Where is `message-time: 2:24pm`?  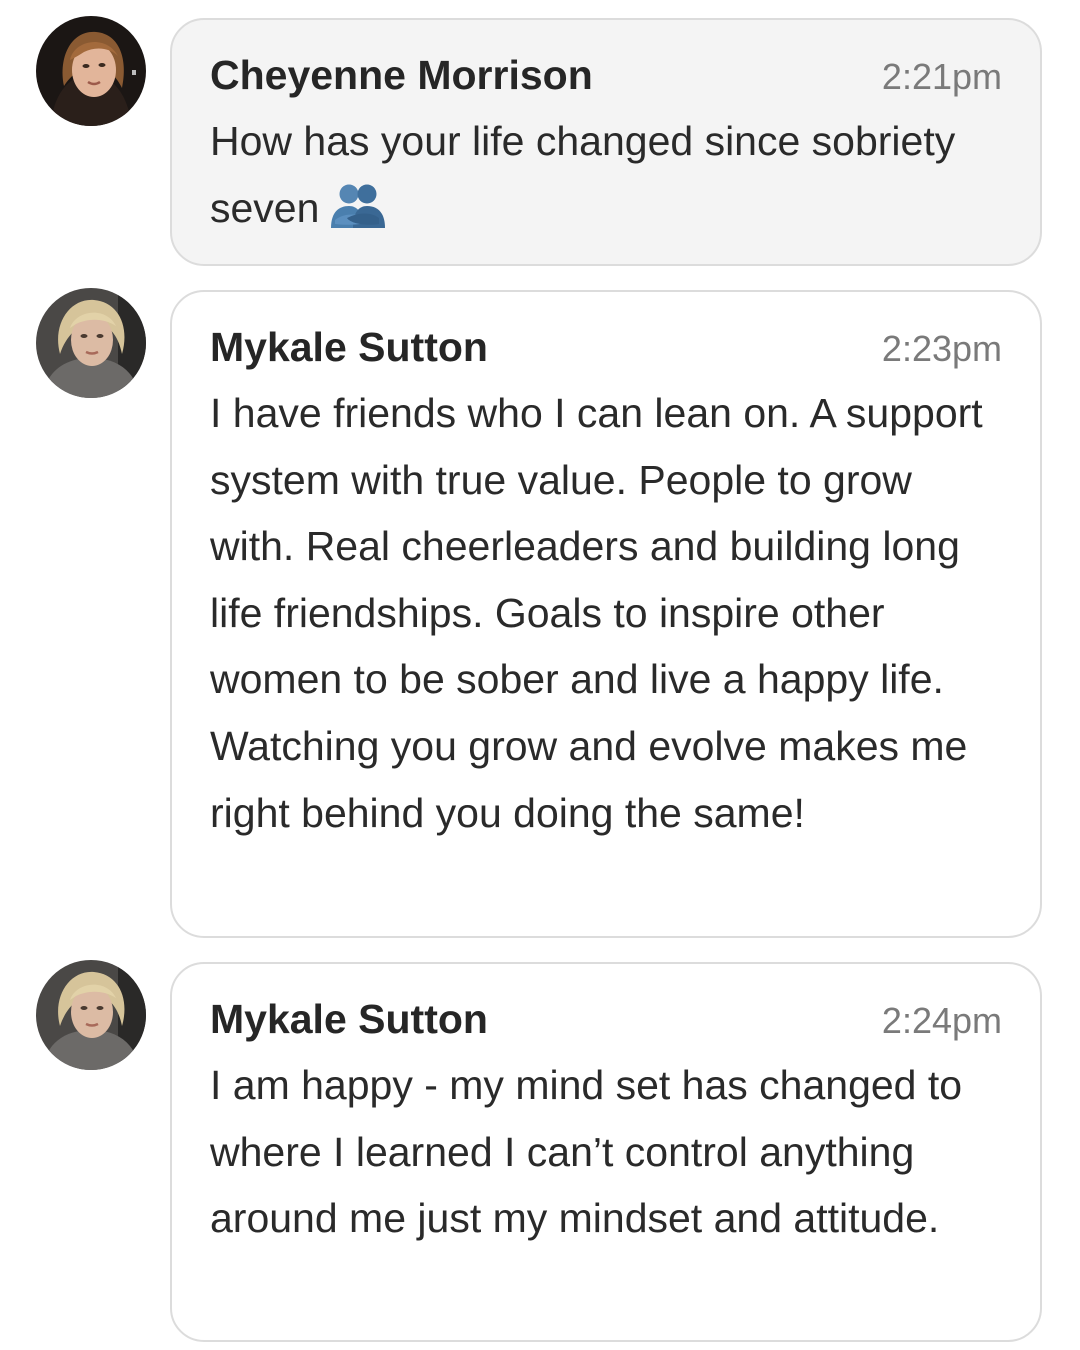
message-time: 2:24pm is located at coordinates (941, 1020).